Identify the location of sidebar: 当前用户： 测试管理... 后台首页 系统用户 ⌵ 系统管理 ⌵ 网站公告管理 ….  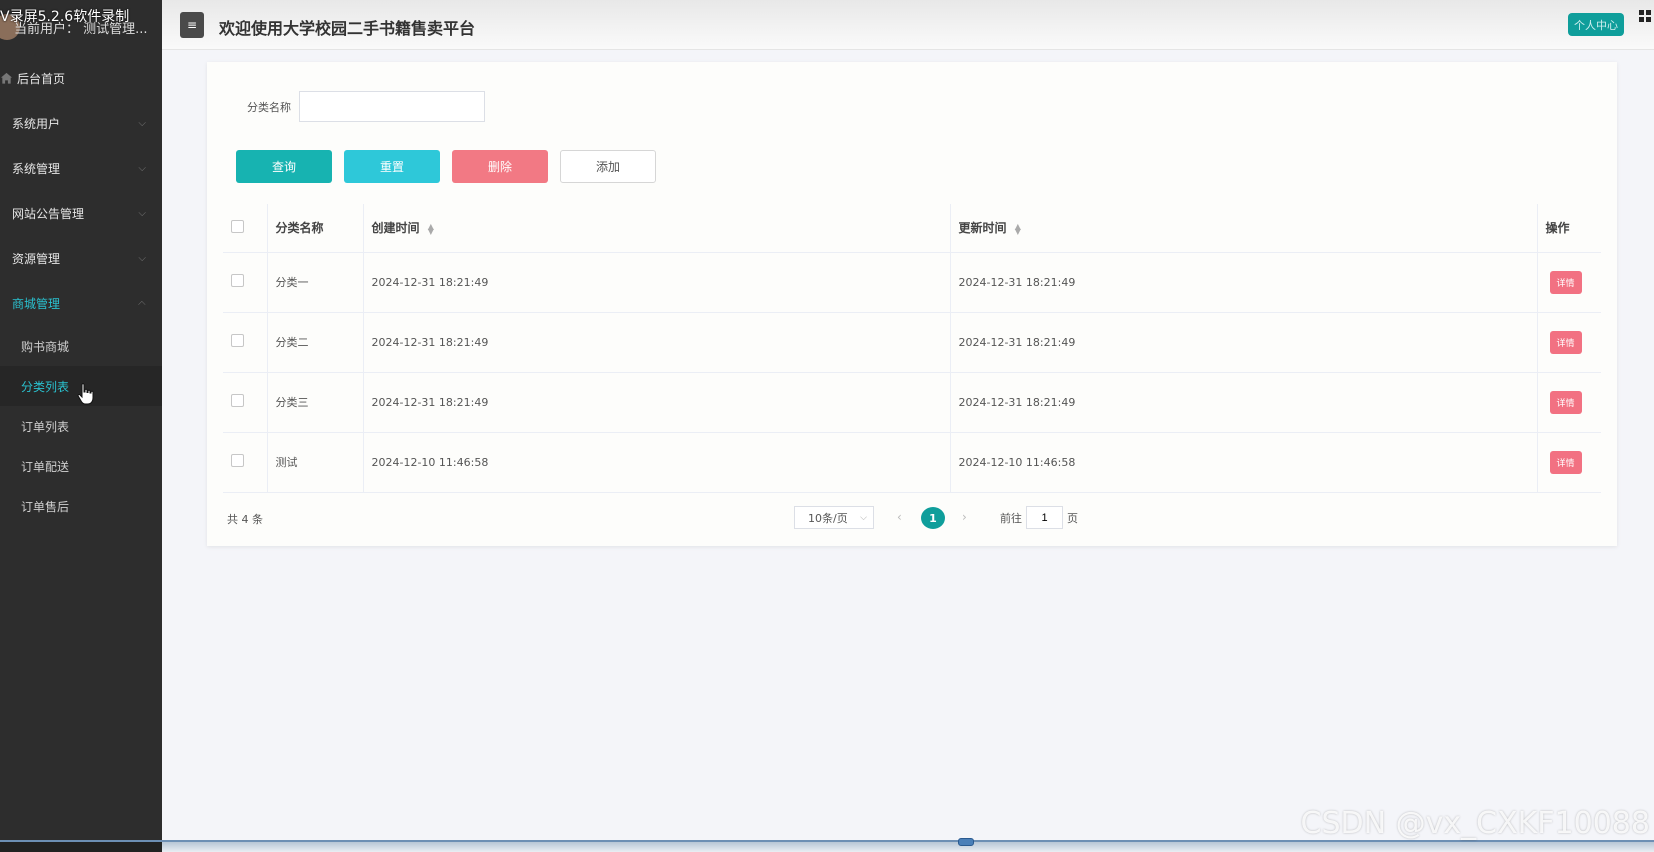
(81, 426).